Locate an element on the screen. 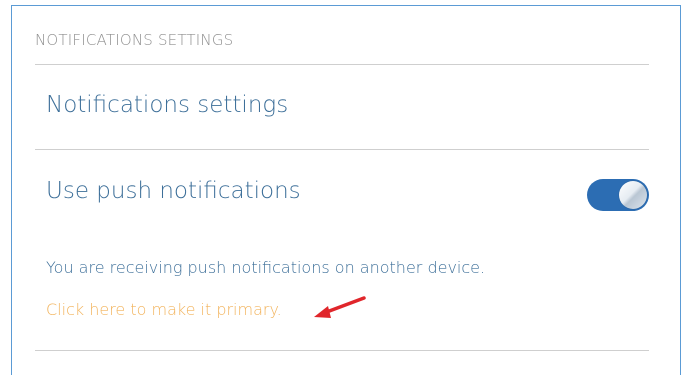  toggle-knob is located at coordinates (633, 195).